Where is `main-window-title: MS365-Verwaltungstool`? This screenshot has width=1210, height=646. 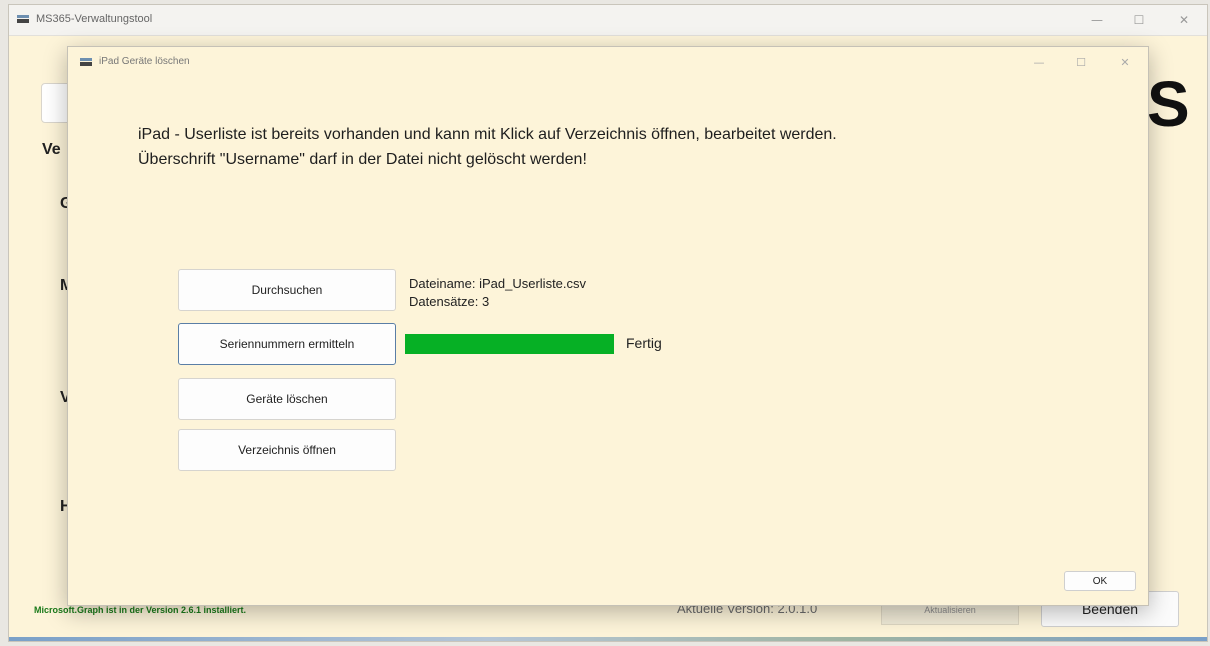
main-window-title: MS365-Verwaltungstool is located at coordinates (94, 19).